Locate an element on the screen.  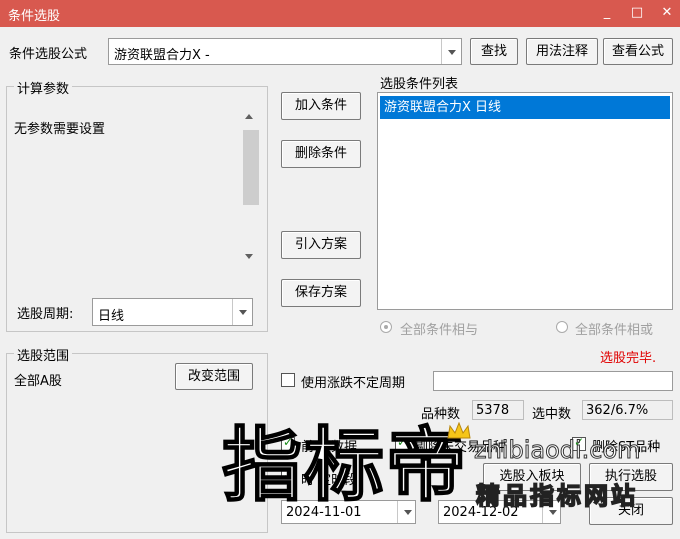
scroll-thumb is located at coordinates (251, 167).